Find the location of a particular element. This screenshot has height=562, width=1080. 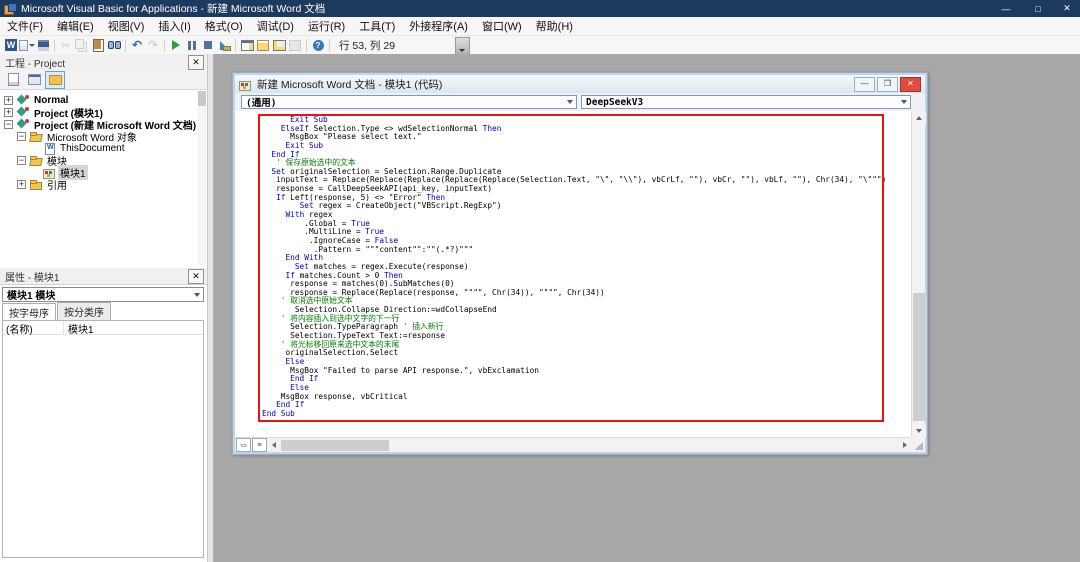

project-panel-title: 工程 - Project is located at coordinates (35, 64).